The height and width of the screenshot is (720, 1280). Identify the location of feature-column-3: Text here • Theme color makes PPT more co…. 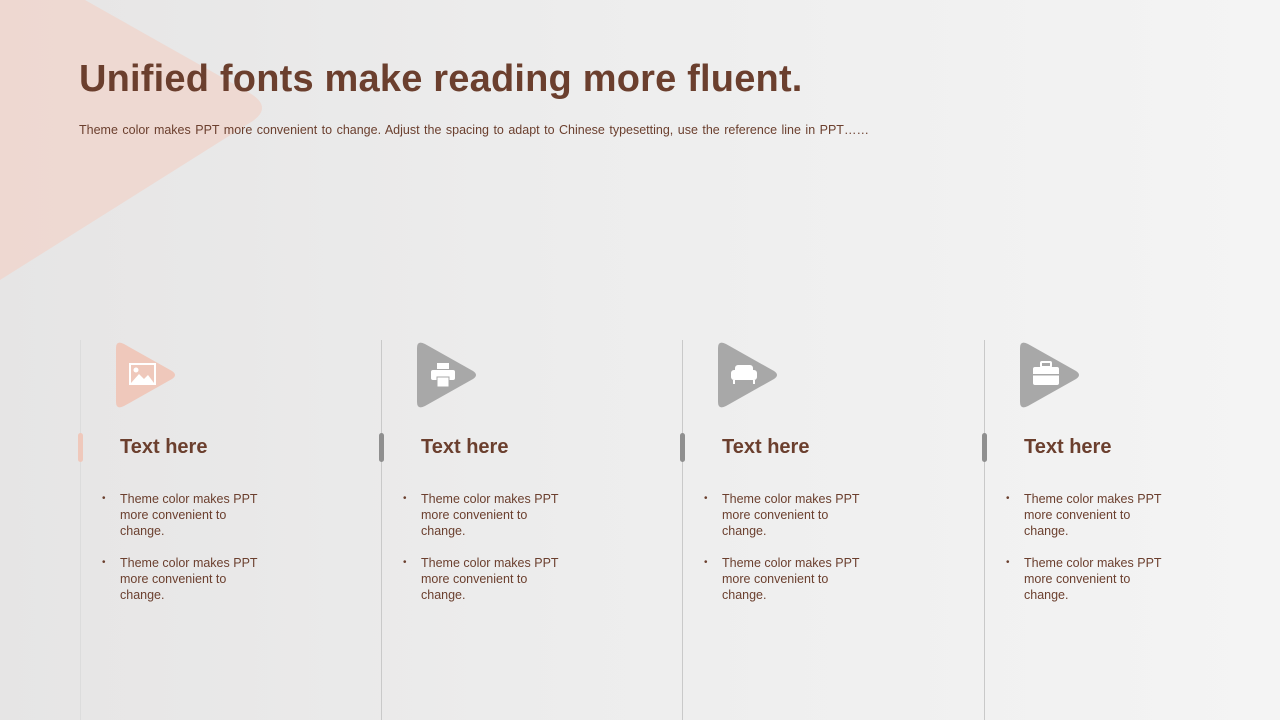
(801, 530).